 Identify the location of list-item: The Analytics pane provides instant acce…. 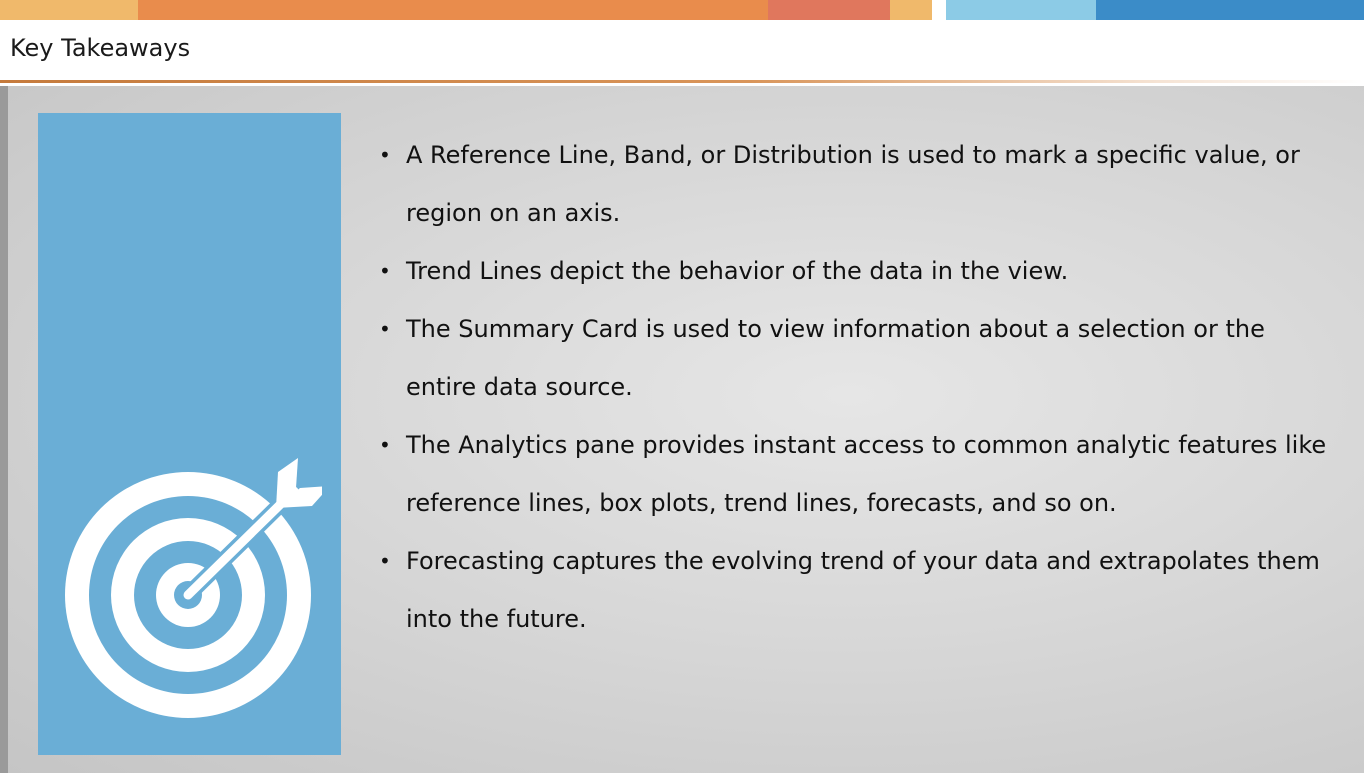
(852, 474).